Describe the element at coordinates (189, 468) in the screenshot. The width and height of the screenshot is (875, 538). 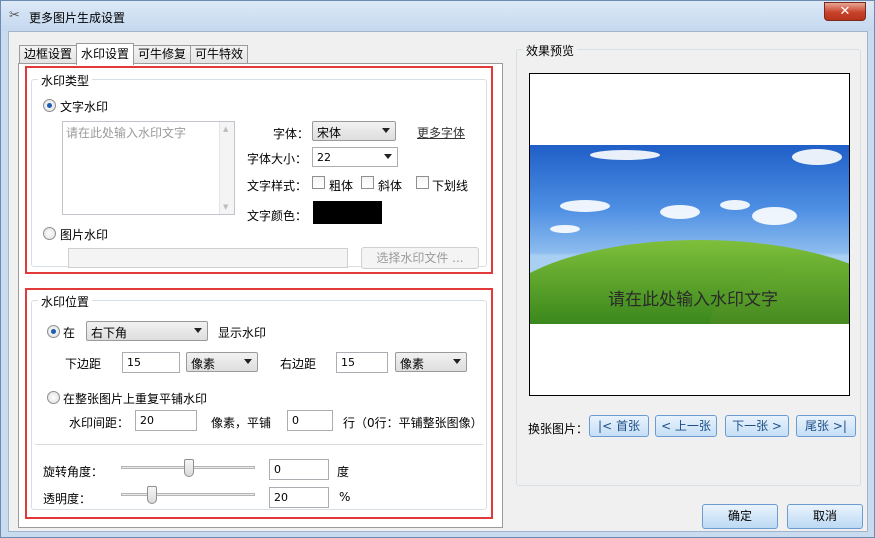
I see `rotate-slider-thumb` at that location.